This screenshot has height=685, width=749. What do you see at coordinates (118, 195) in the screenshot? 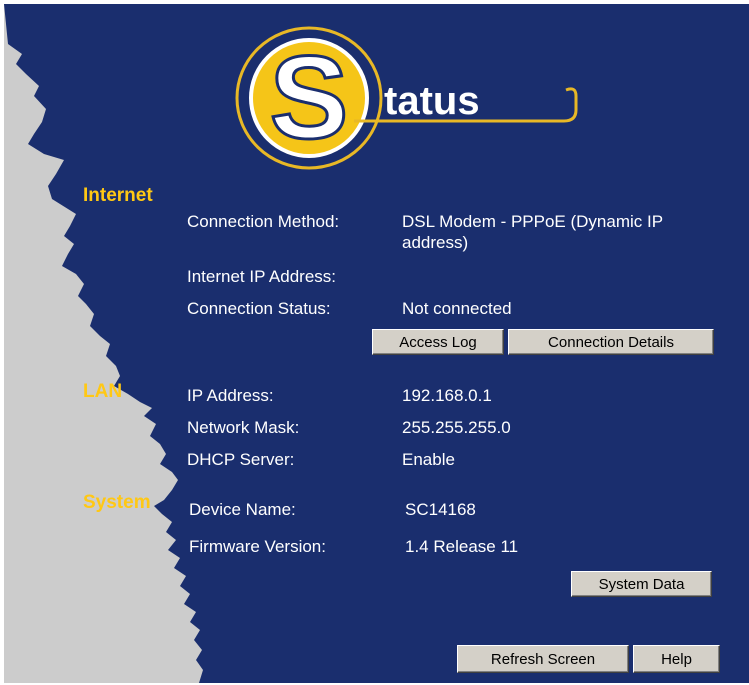
I see `internet-heading: Internet` at bounding box center [118, 195].